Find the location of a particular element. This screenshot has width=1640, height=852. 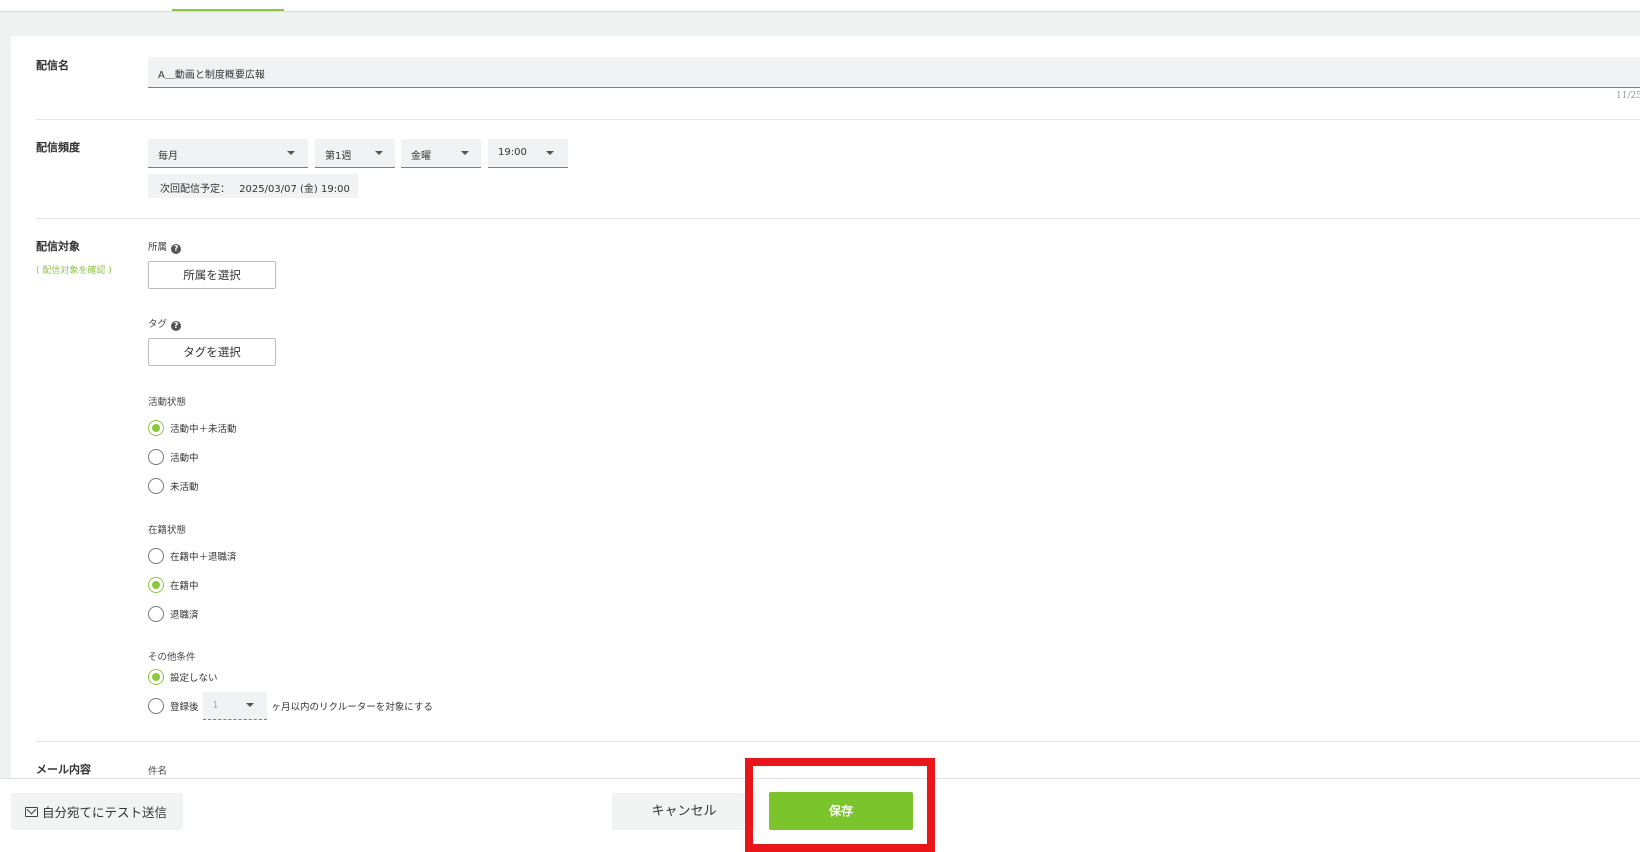

enrollment-option-enrolled: 在籍中 is located at coordinates (173, 585).